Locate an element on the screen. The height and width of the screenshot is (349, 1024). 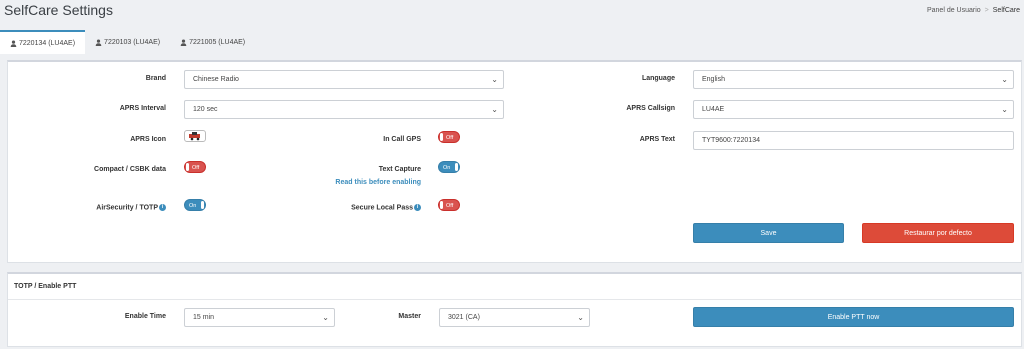
aprs-icon-button is located at coordinates (195, 136).